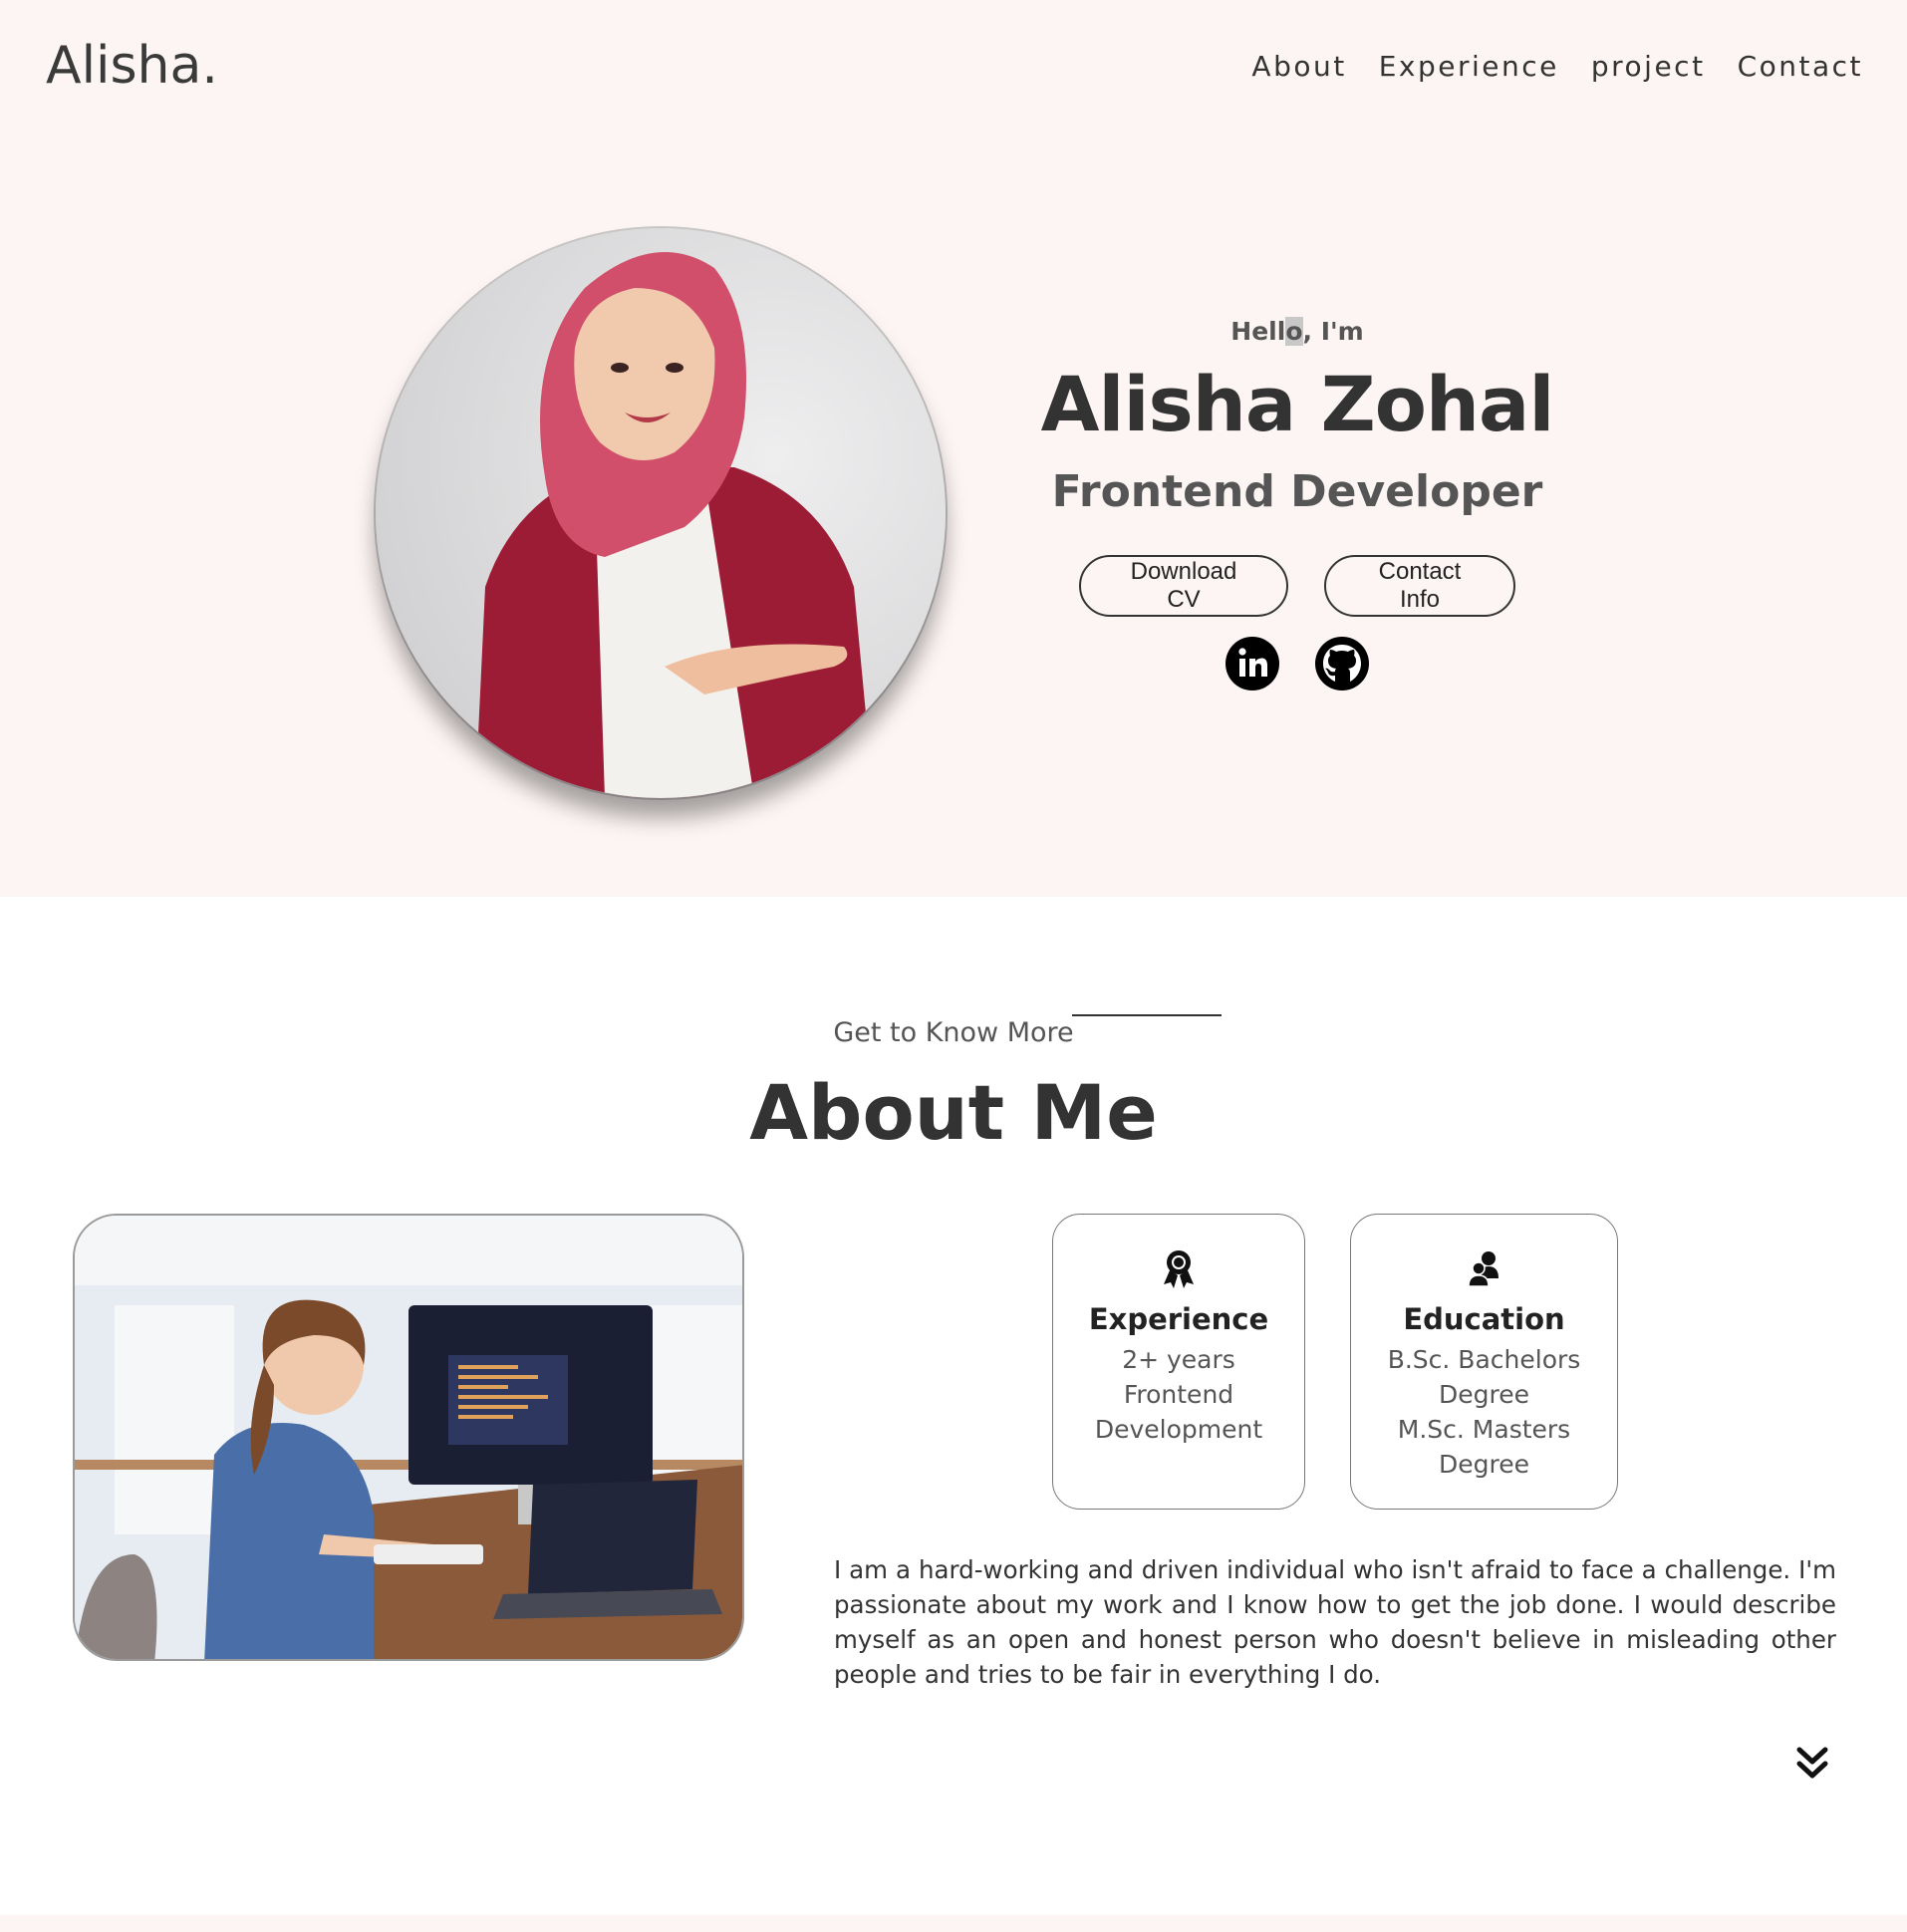 The image size is (1907, 1932). What do you see at coordinates (1484, 1319) in the screenshot?
I see `education-card-title: Education` at bounding box center [1484, 1319].